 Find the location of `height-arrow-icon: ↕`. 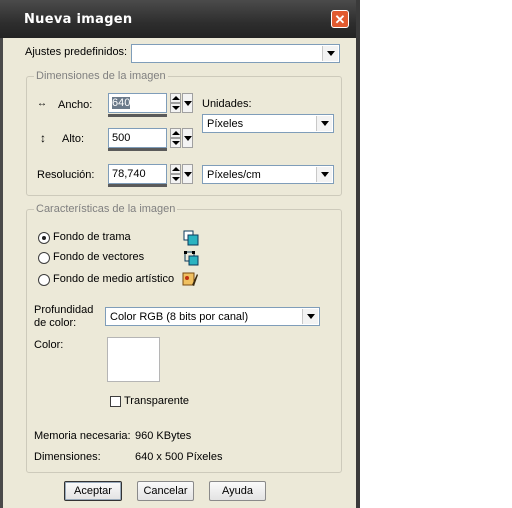

height-arrow-icon: ↕ is located at coordinates (43, 138).